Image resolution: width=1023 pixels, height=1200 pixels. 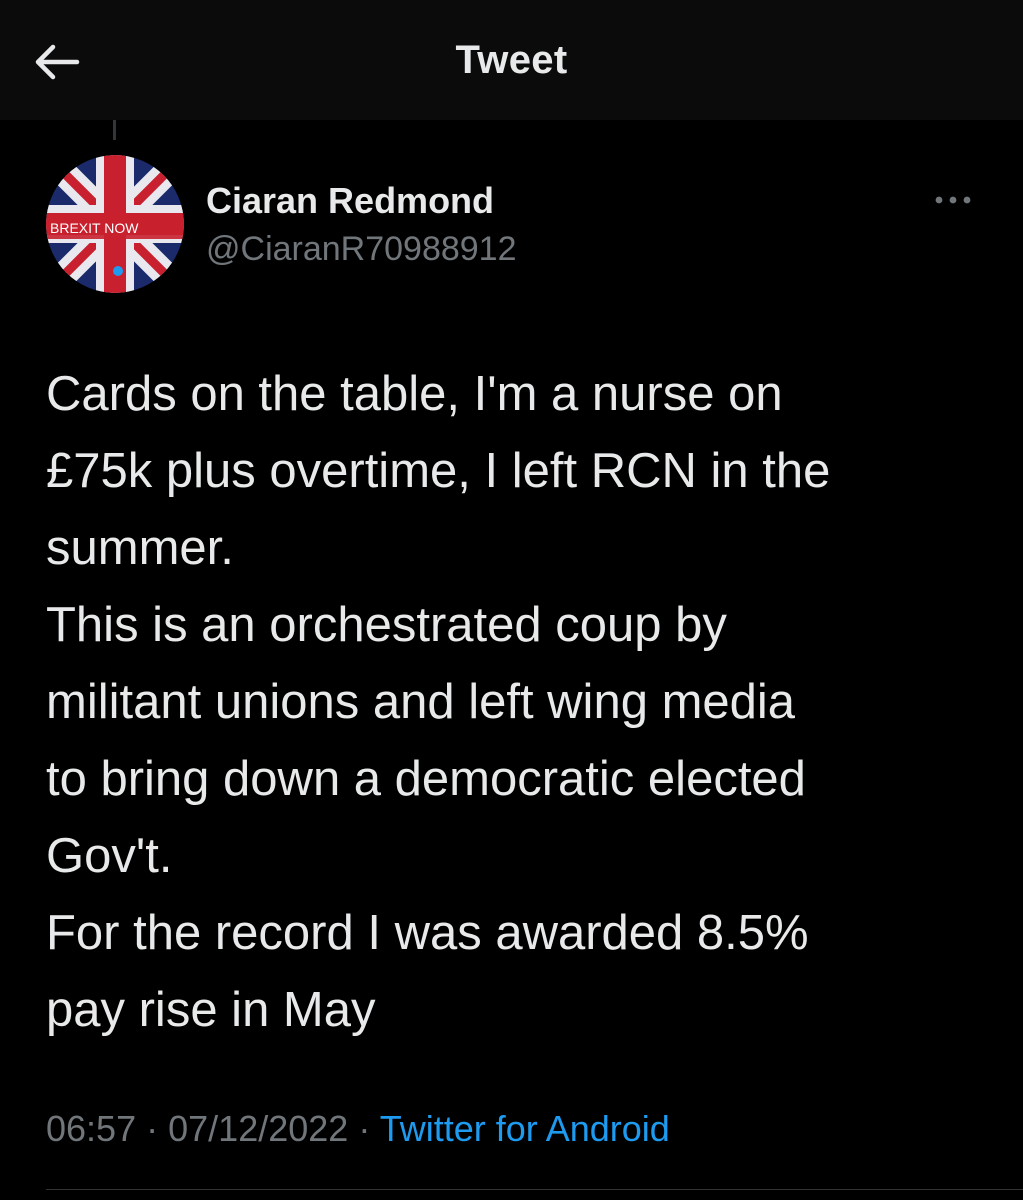 I want to click on union-jack-avatar-image: BREXIT NOW, so click(x=115, y=224).